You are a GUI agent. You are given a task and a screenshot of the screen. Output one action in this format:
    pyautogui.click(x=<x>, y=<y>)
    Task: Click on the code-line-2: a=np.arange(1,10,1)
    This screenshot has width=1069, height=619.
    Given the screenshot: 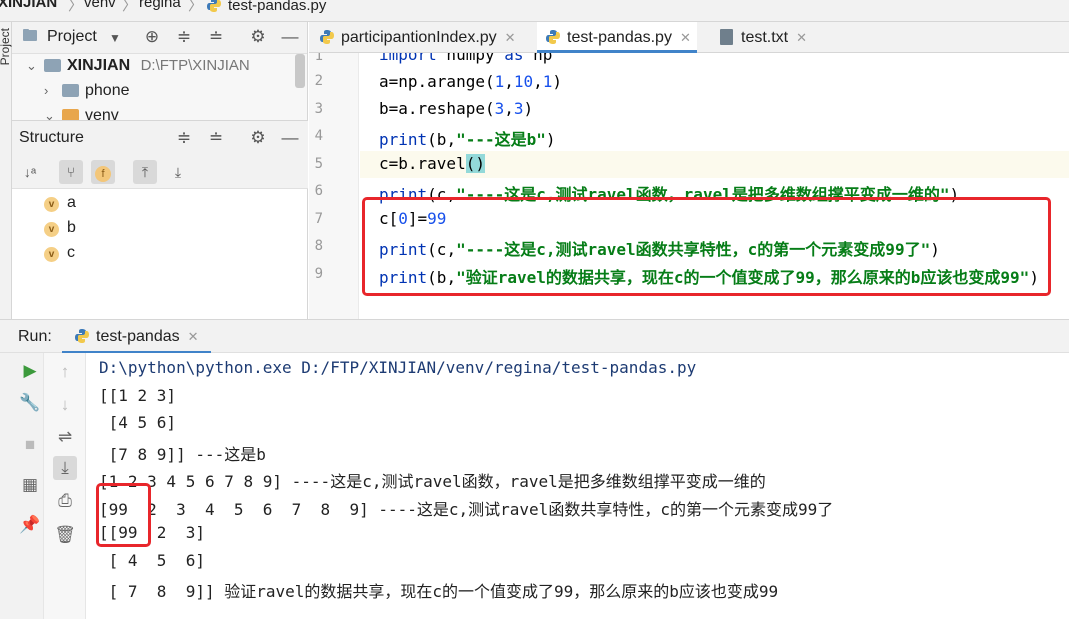 What is the action you would take?
    pyautogui.click(x=470, y=81)
    